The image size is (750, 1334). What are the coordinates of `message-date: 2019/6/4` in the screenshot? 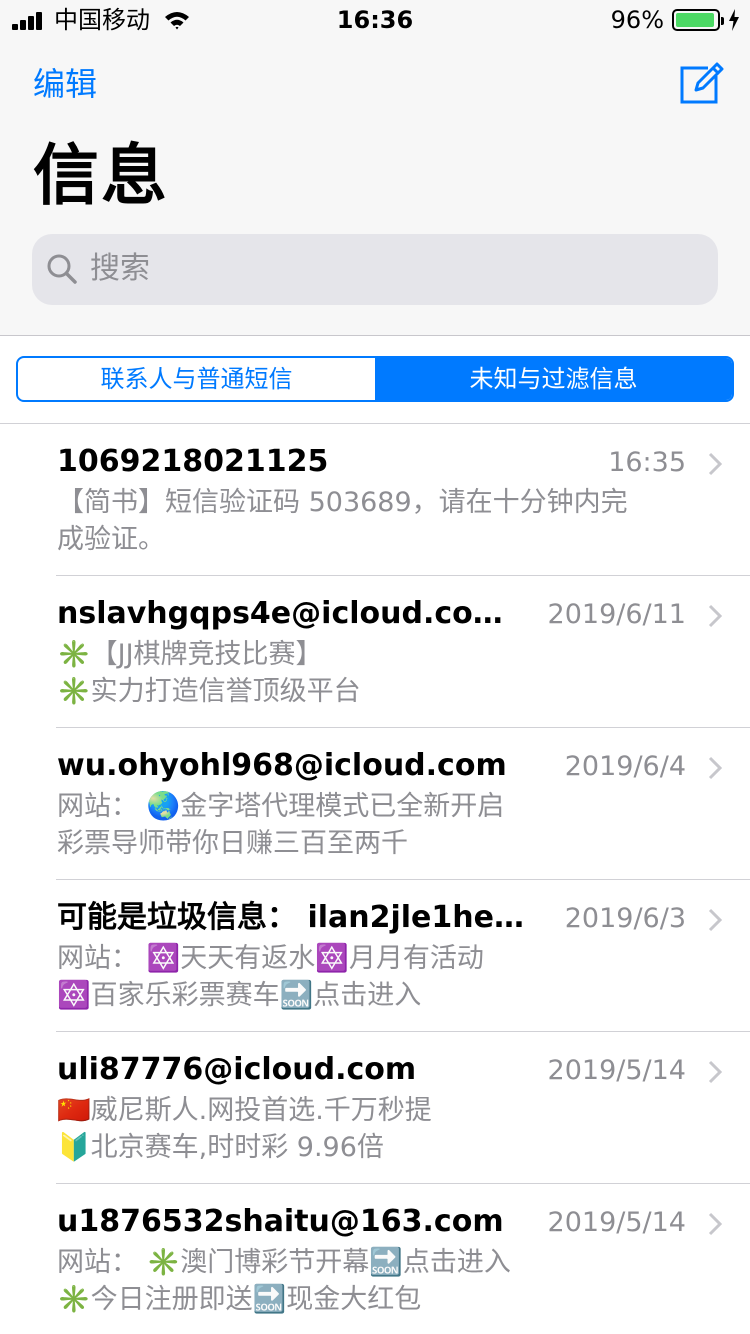 It's located at (625, 766).